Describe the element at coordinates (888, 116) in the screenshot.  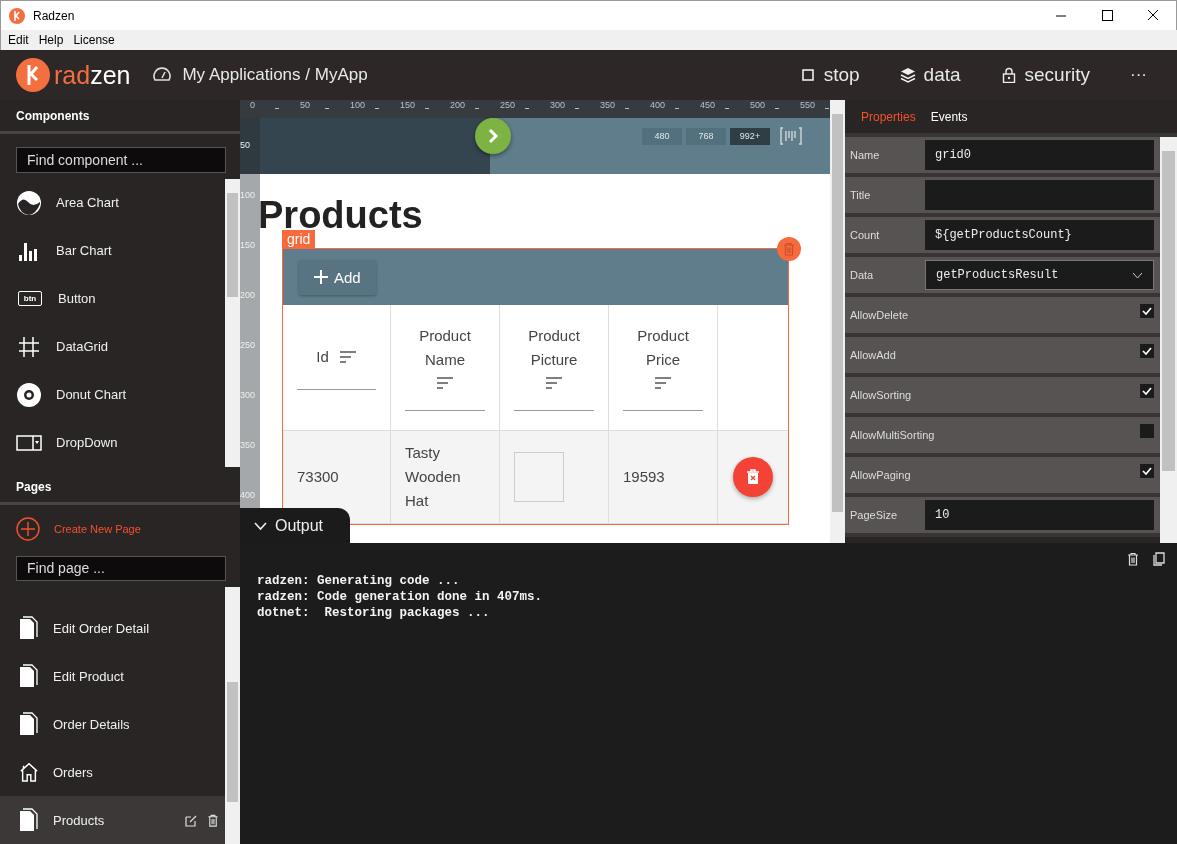
I see `panel-tab: Properties` at that location.